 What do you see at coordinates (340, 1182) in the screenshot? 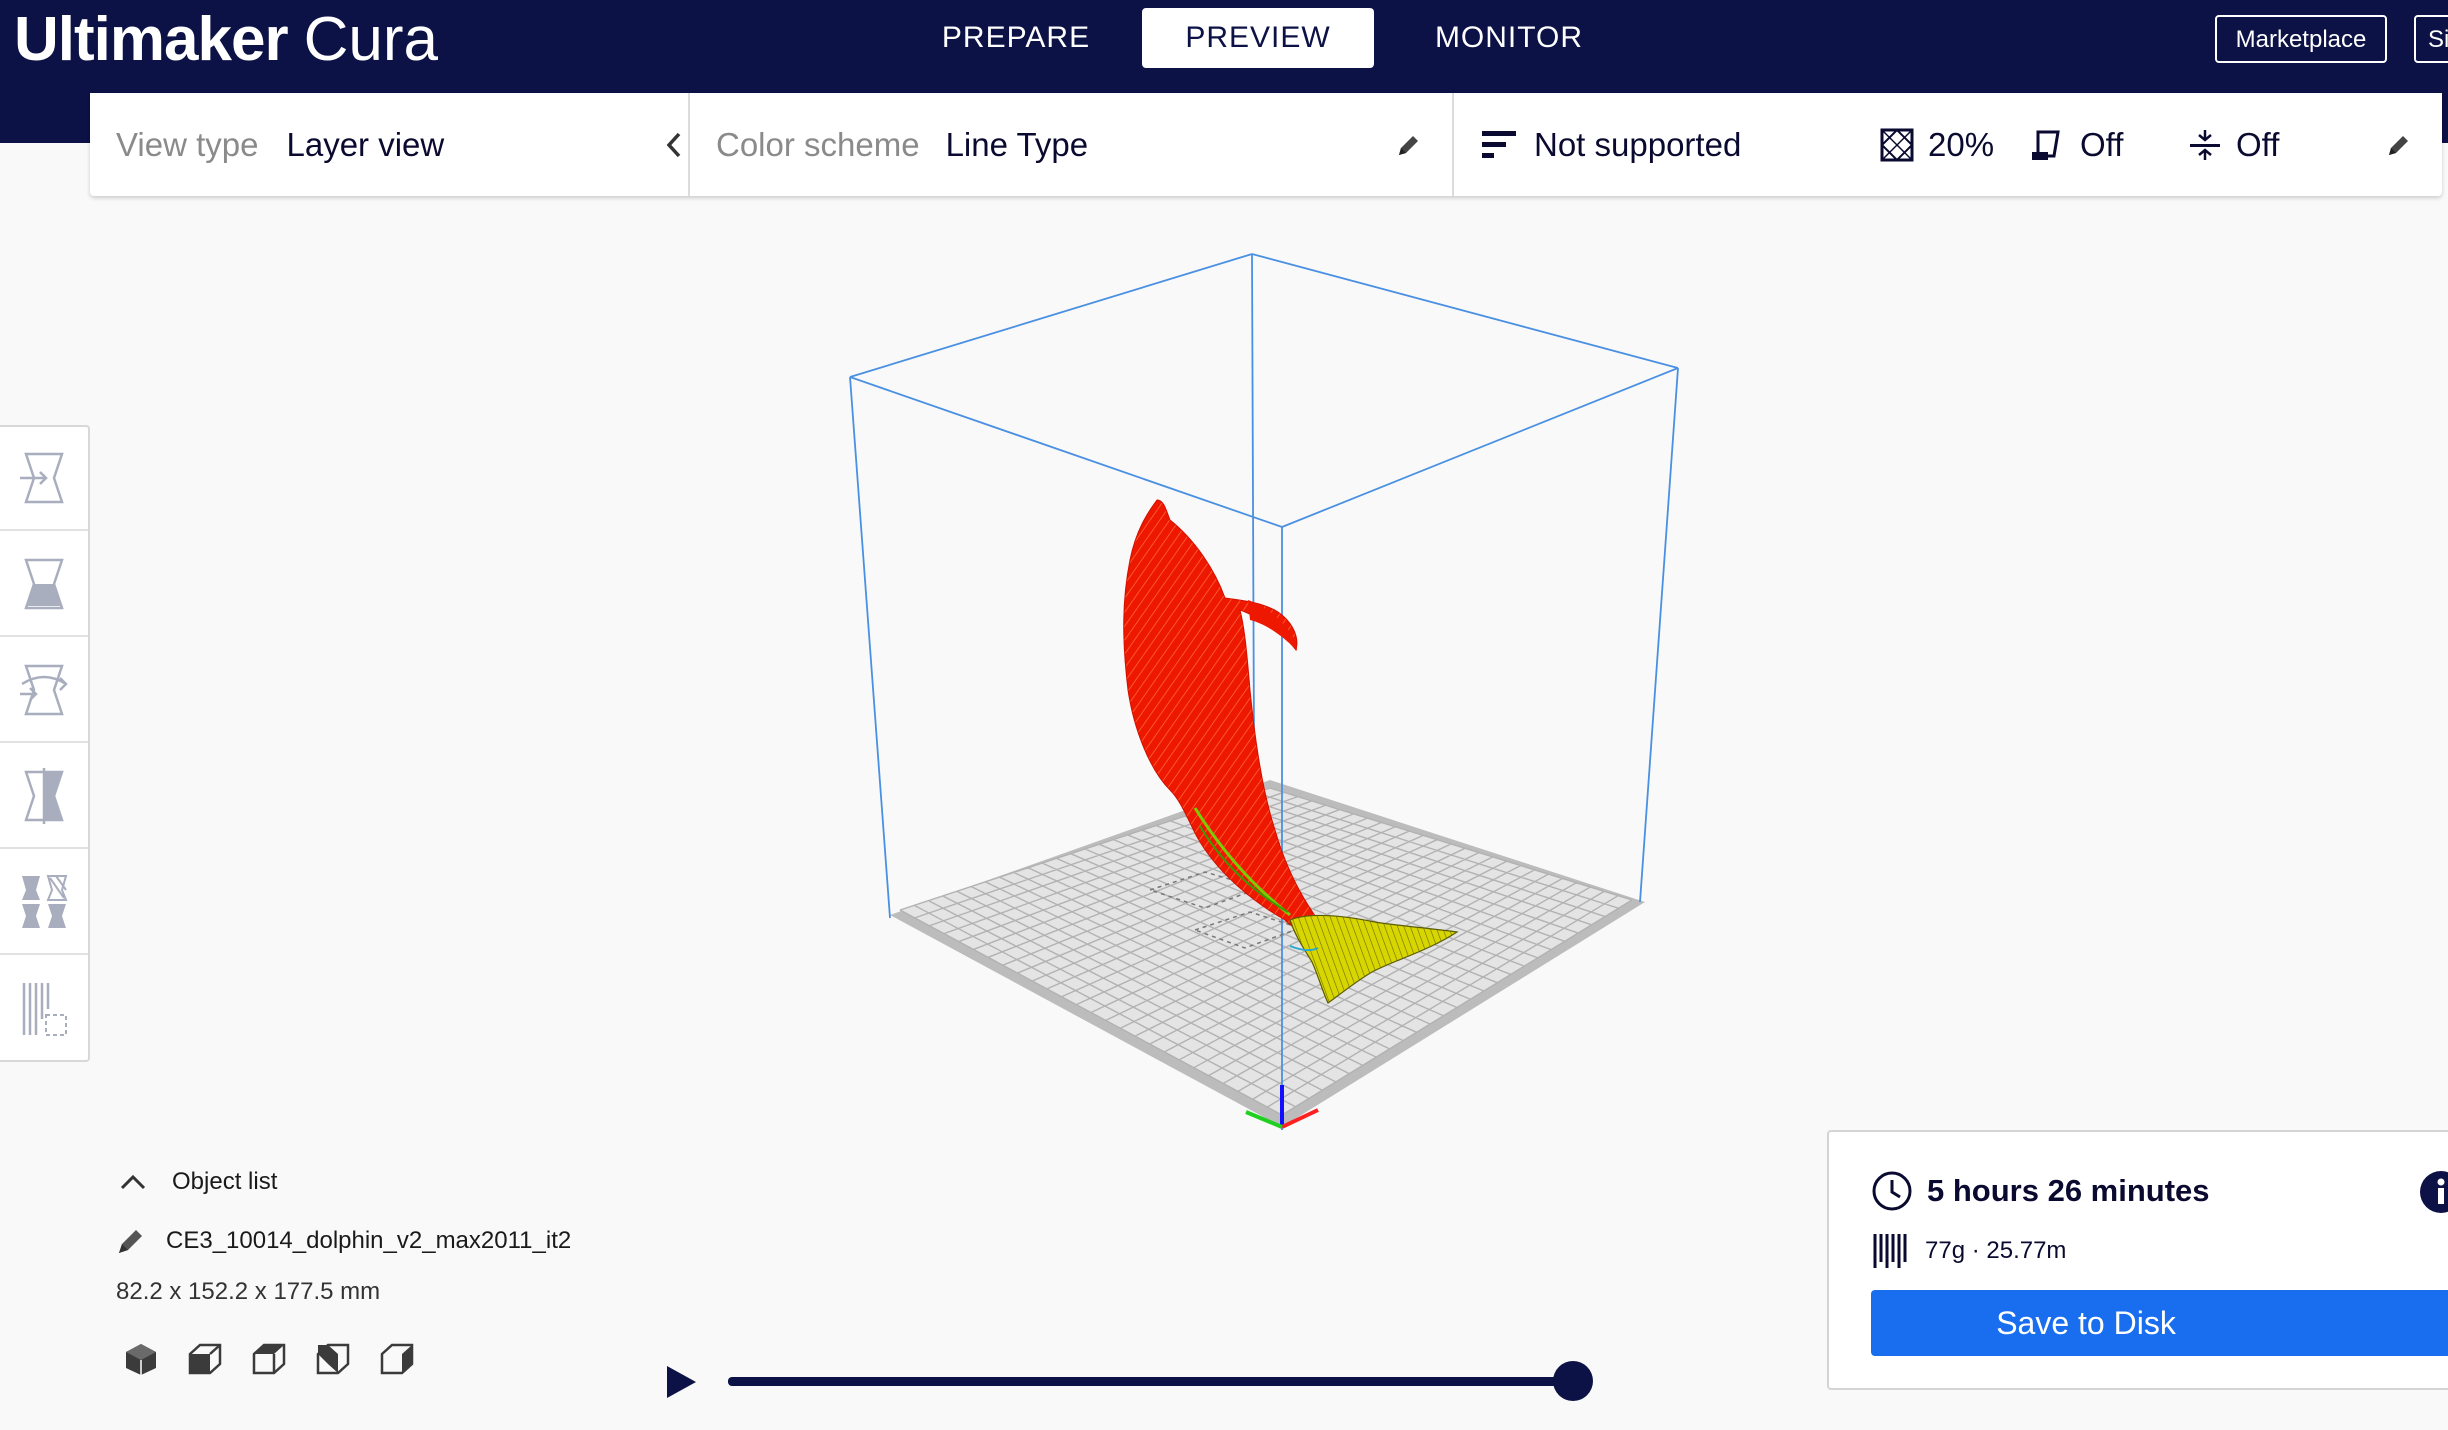
I see `object-list-toggle: Object list` at bounding box center [340, 1182].